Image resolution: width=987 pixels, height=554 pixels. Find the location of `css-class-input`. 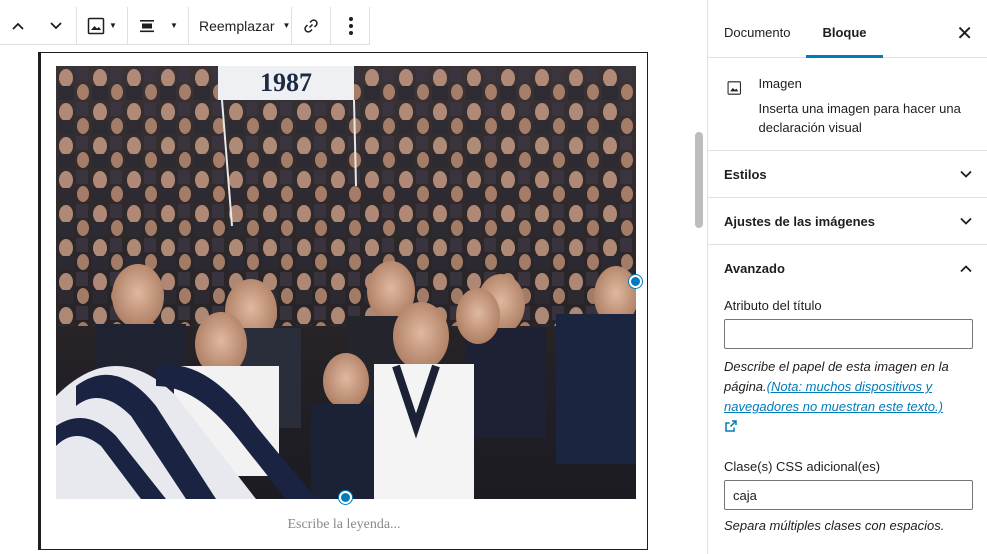

css-class-input is located at coordinates (848, 495).